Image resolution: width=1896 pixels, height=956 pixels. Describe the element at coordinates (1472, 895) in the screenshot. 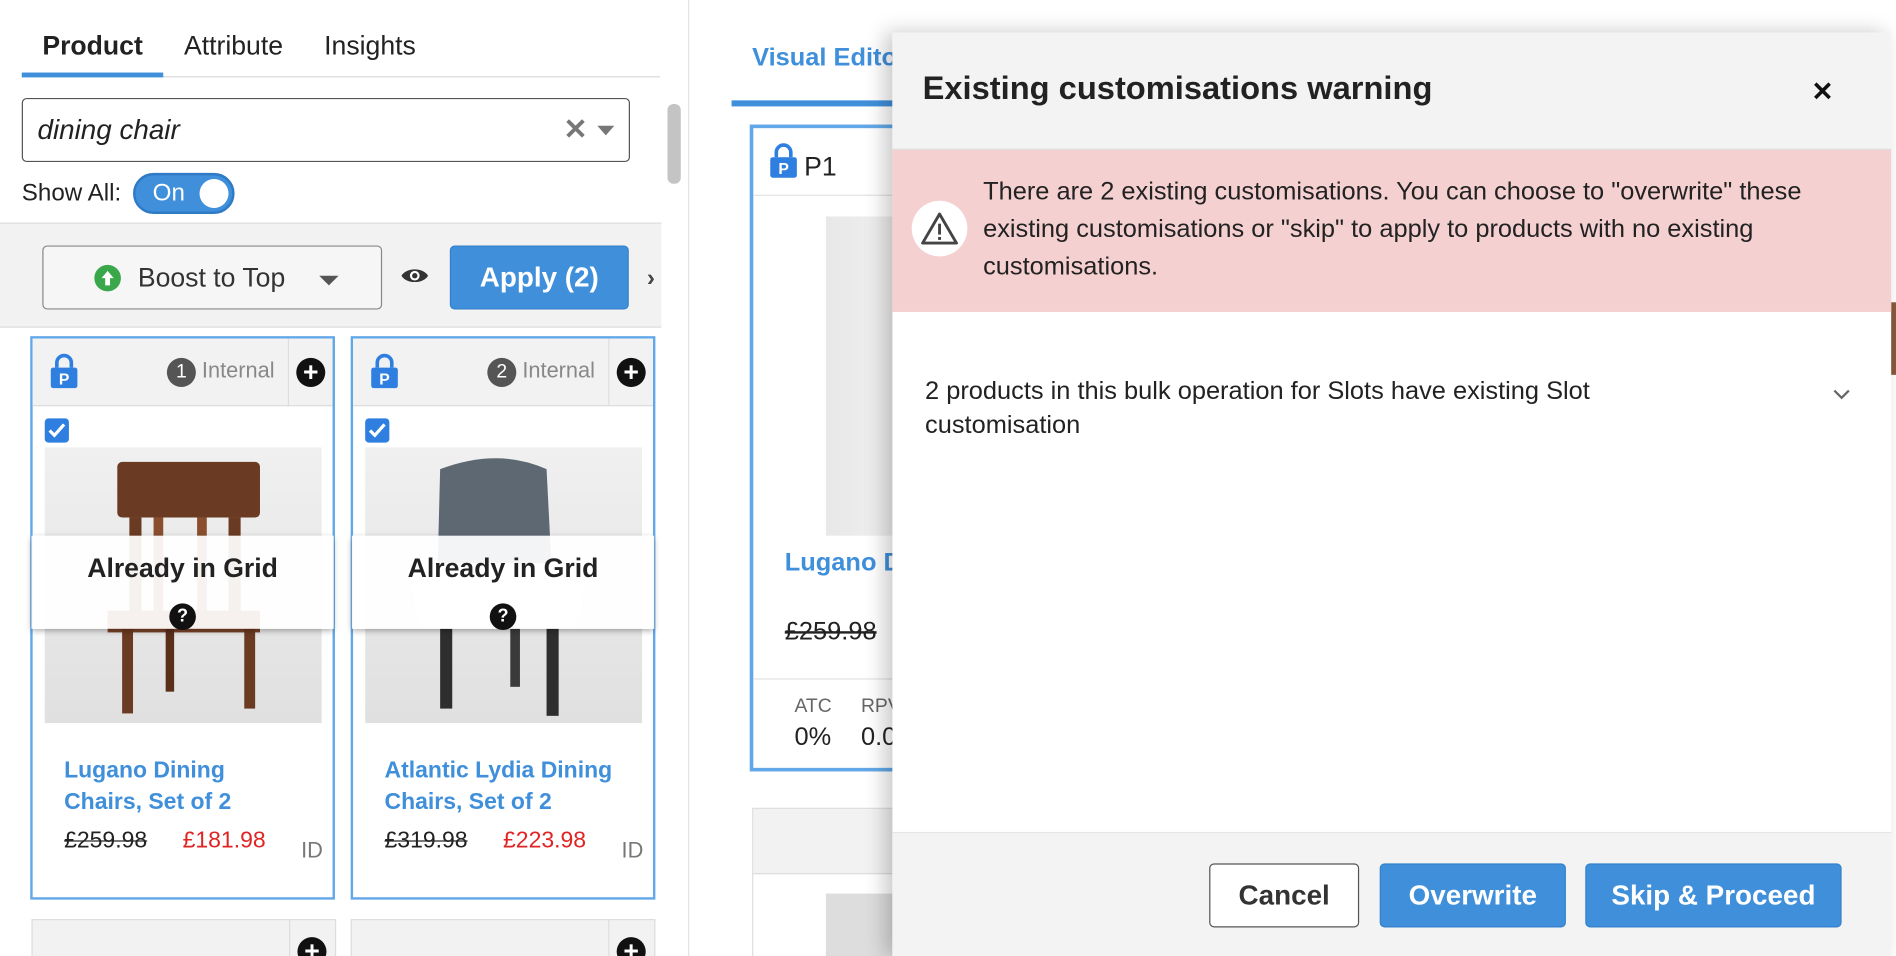

I see `overwrite-button: Overwrite` at that location.